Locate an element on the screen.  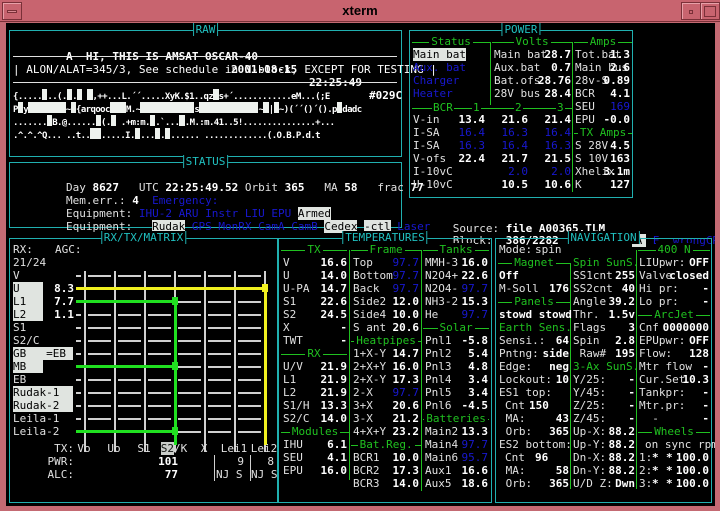
n400-1-value: closed is located at coordinates (689, 275).